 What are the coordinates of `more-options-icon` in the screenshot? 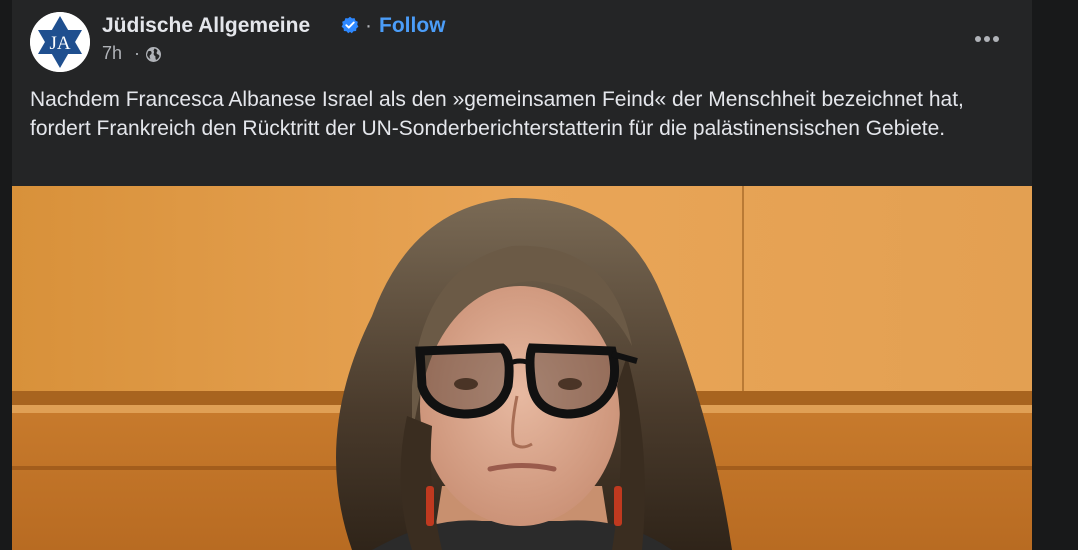 It's located at (987, 39).